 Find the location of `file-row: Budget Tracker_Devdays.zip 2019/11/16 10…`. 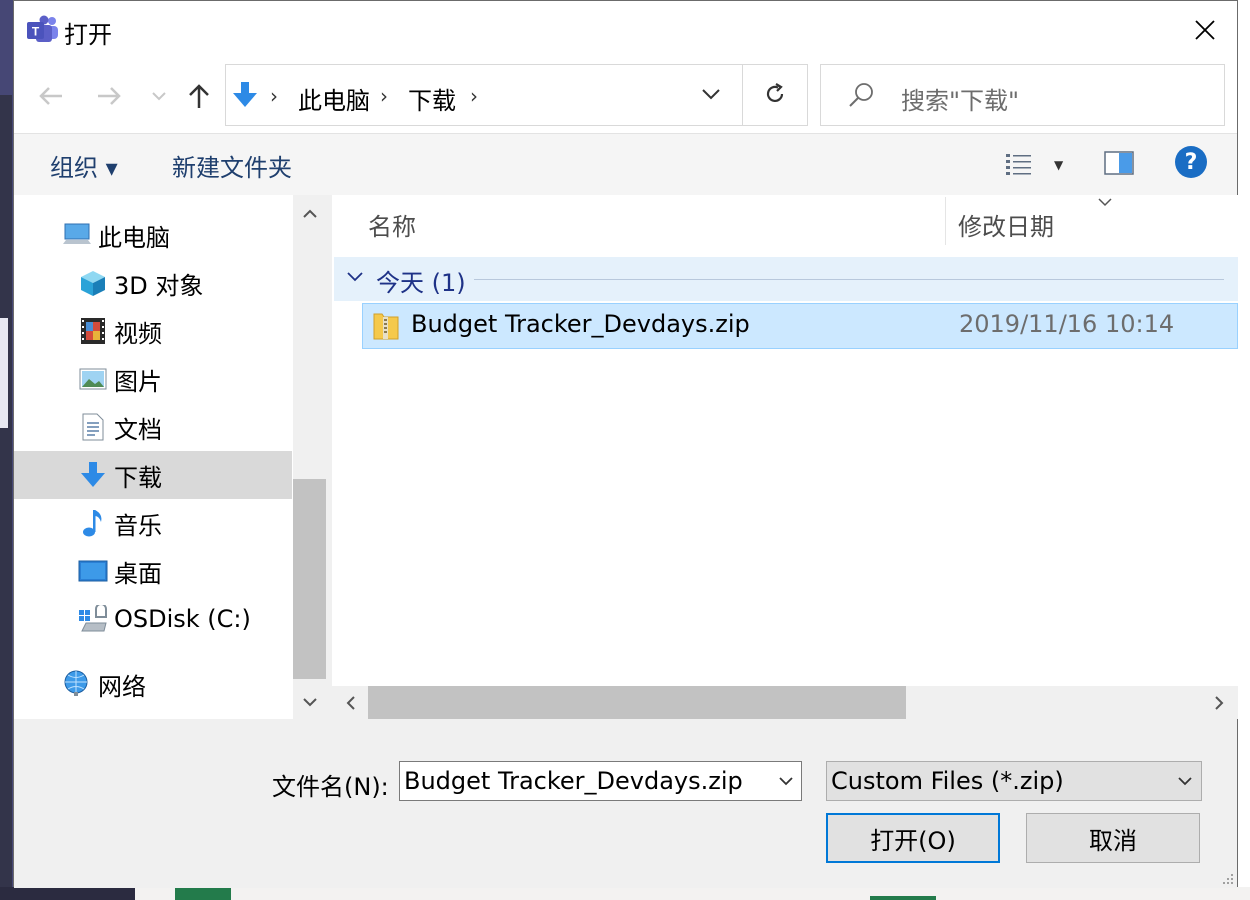

file-row: Budget Tracker_Devdays.zip 2019/11/16 10… is located at coordinates (800, 326).